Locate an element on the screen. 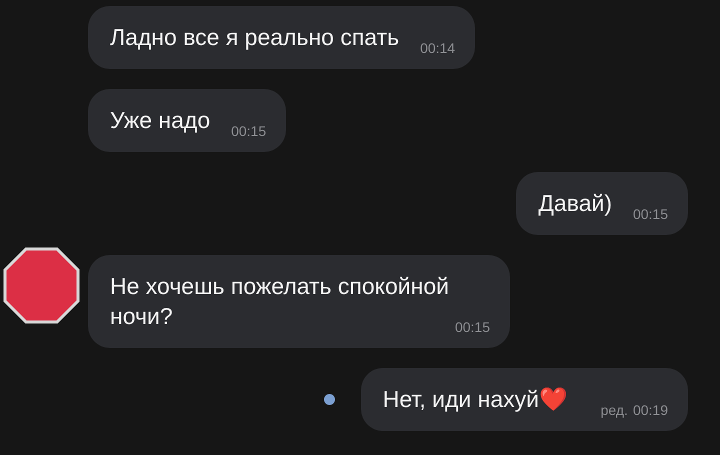 The image size is (720, 455). message-text: Нет, иди нахуй❤ is located at coordinates (475, 399).